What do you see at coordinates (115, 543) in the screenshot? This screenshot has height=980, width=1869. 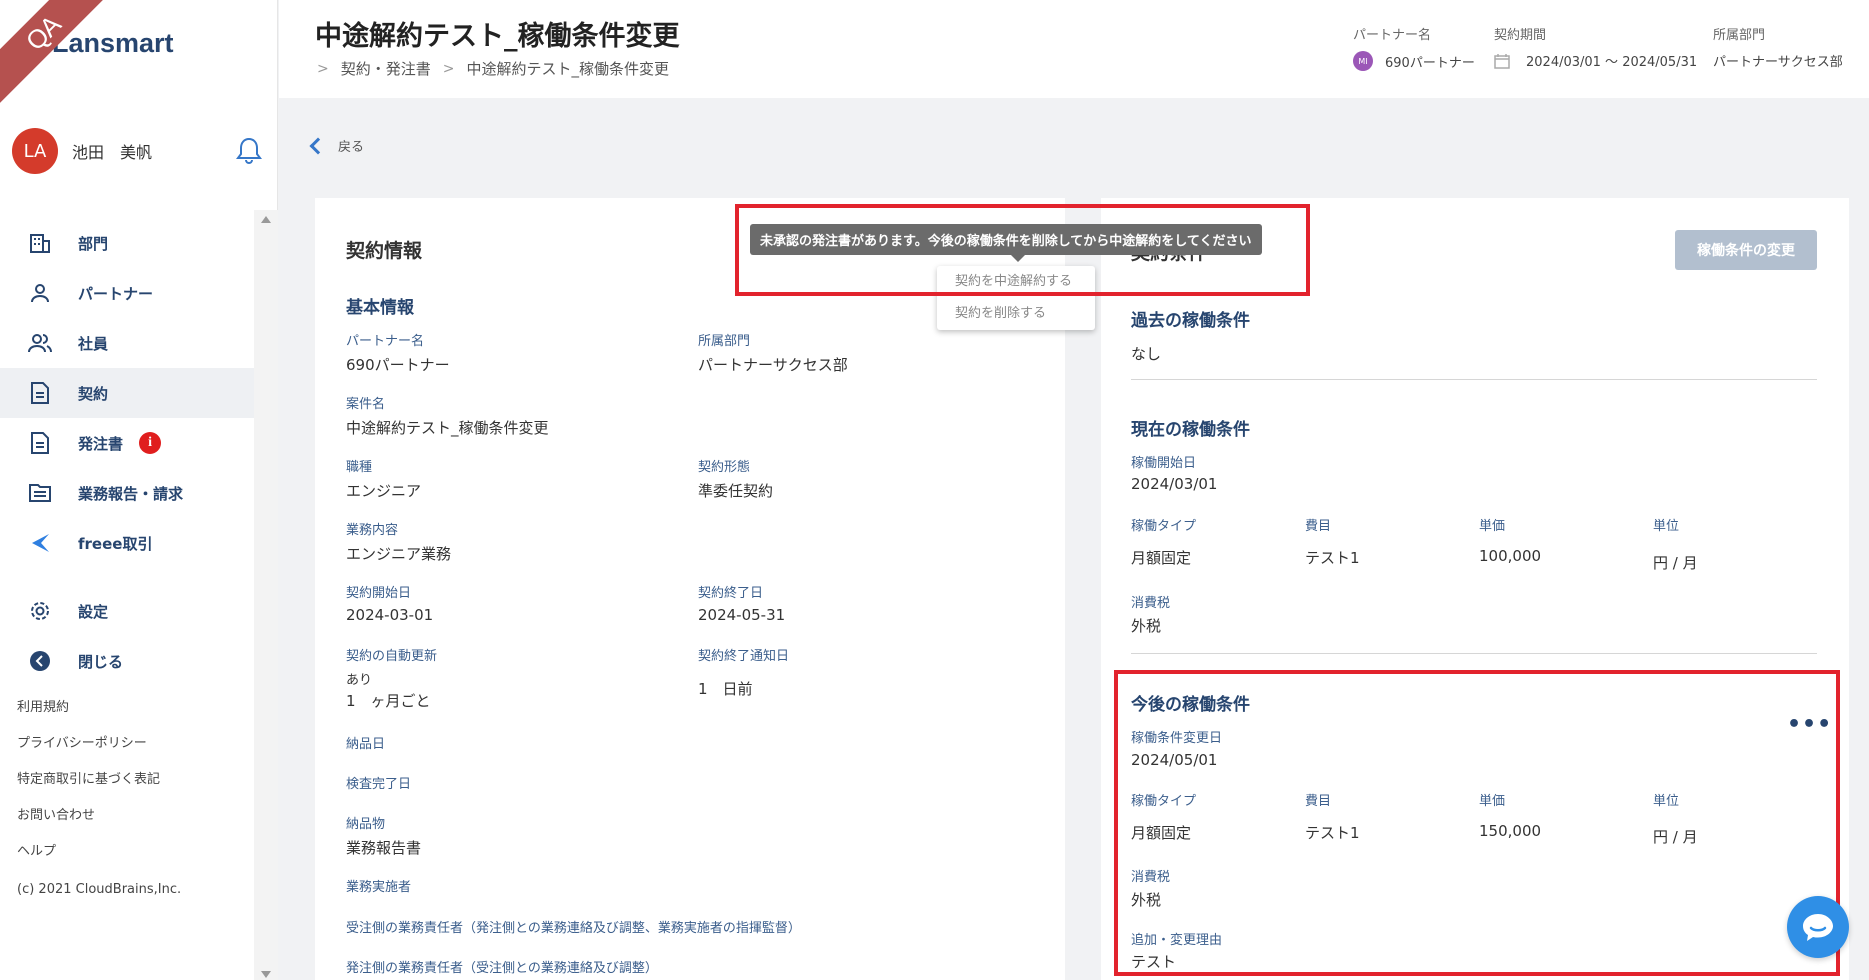 I see `sidebar-item-label: freee取引` at bounding box center [115, 543].